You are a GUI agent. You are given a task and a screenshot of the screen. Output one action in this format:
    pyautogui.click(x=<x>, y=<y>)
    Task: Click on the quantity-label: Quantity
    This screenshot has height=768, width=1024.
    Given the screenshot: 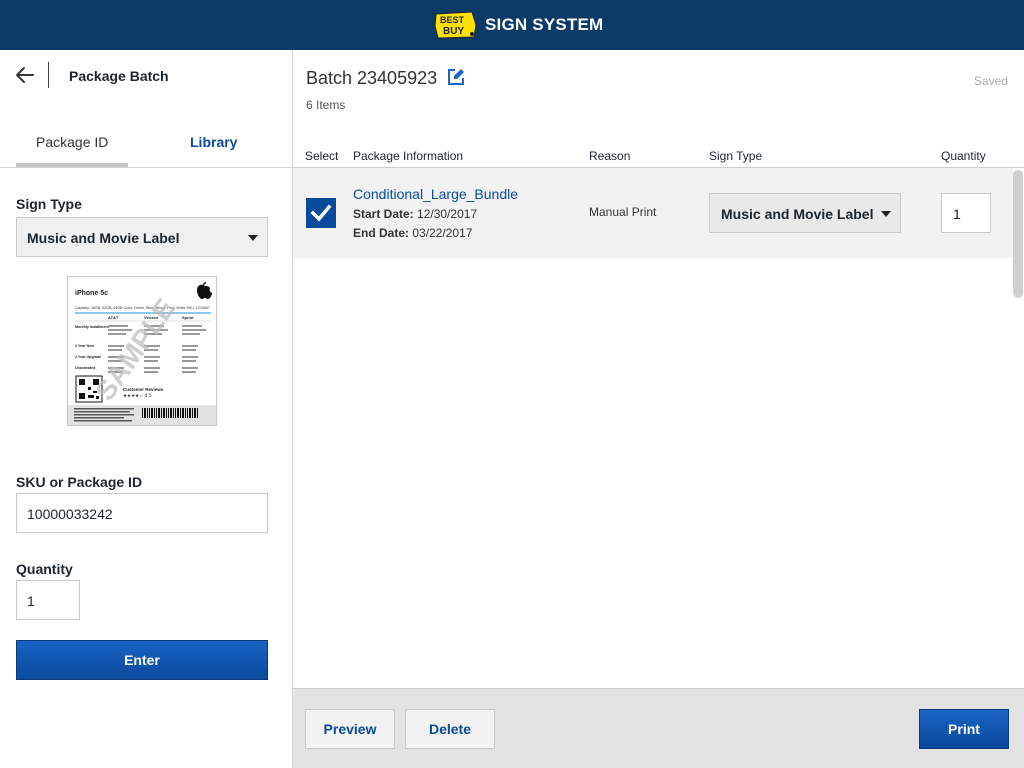 What is the action you would take?
    pyautogui.click(x=44, y=569)
    